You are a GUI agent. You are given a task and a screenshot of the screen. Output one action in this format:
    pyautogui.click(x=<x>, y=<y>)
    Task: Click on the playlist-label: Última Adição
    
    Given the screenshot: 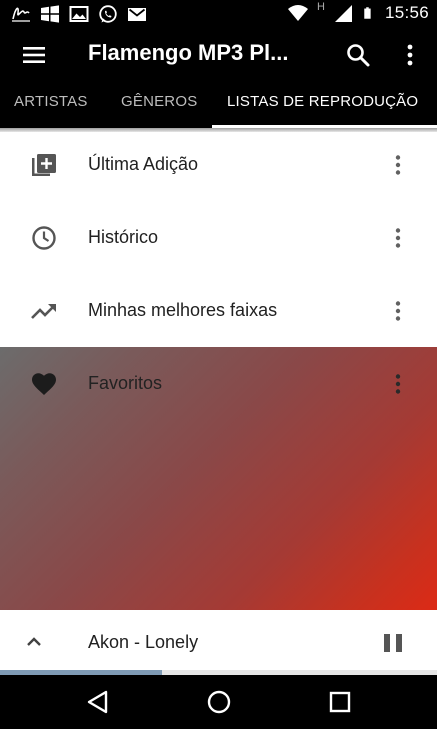 What is the action you would take?
    pyautogui.click(x=143, y=164)
    